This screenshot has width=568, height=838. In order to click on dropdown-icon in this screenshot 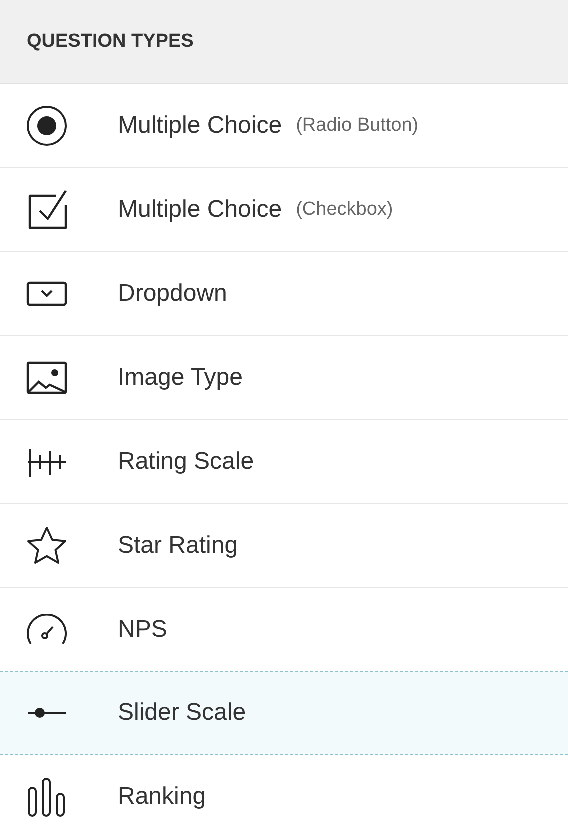, I will do `click(47, 293)`.